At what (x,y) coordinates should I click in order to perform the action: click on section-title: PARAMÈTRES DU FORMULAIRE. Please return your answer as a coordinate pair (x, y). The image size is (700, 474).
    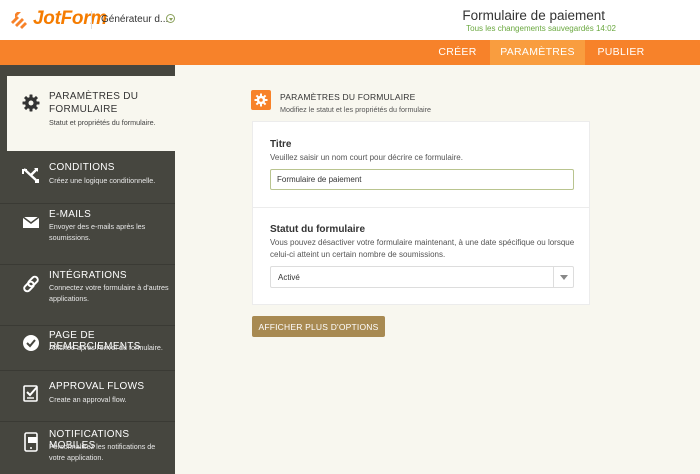
    Looking at the image, I should click on (348, 97).